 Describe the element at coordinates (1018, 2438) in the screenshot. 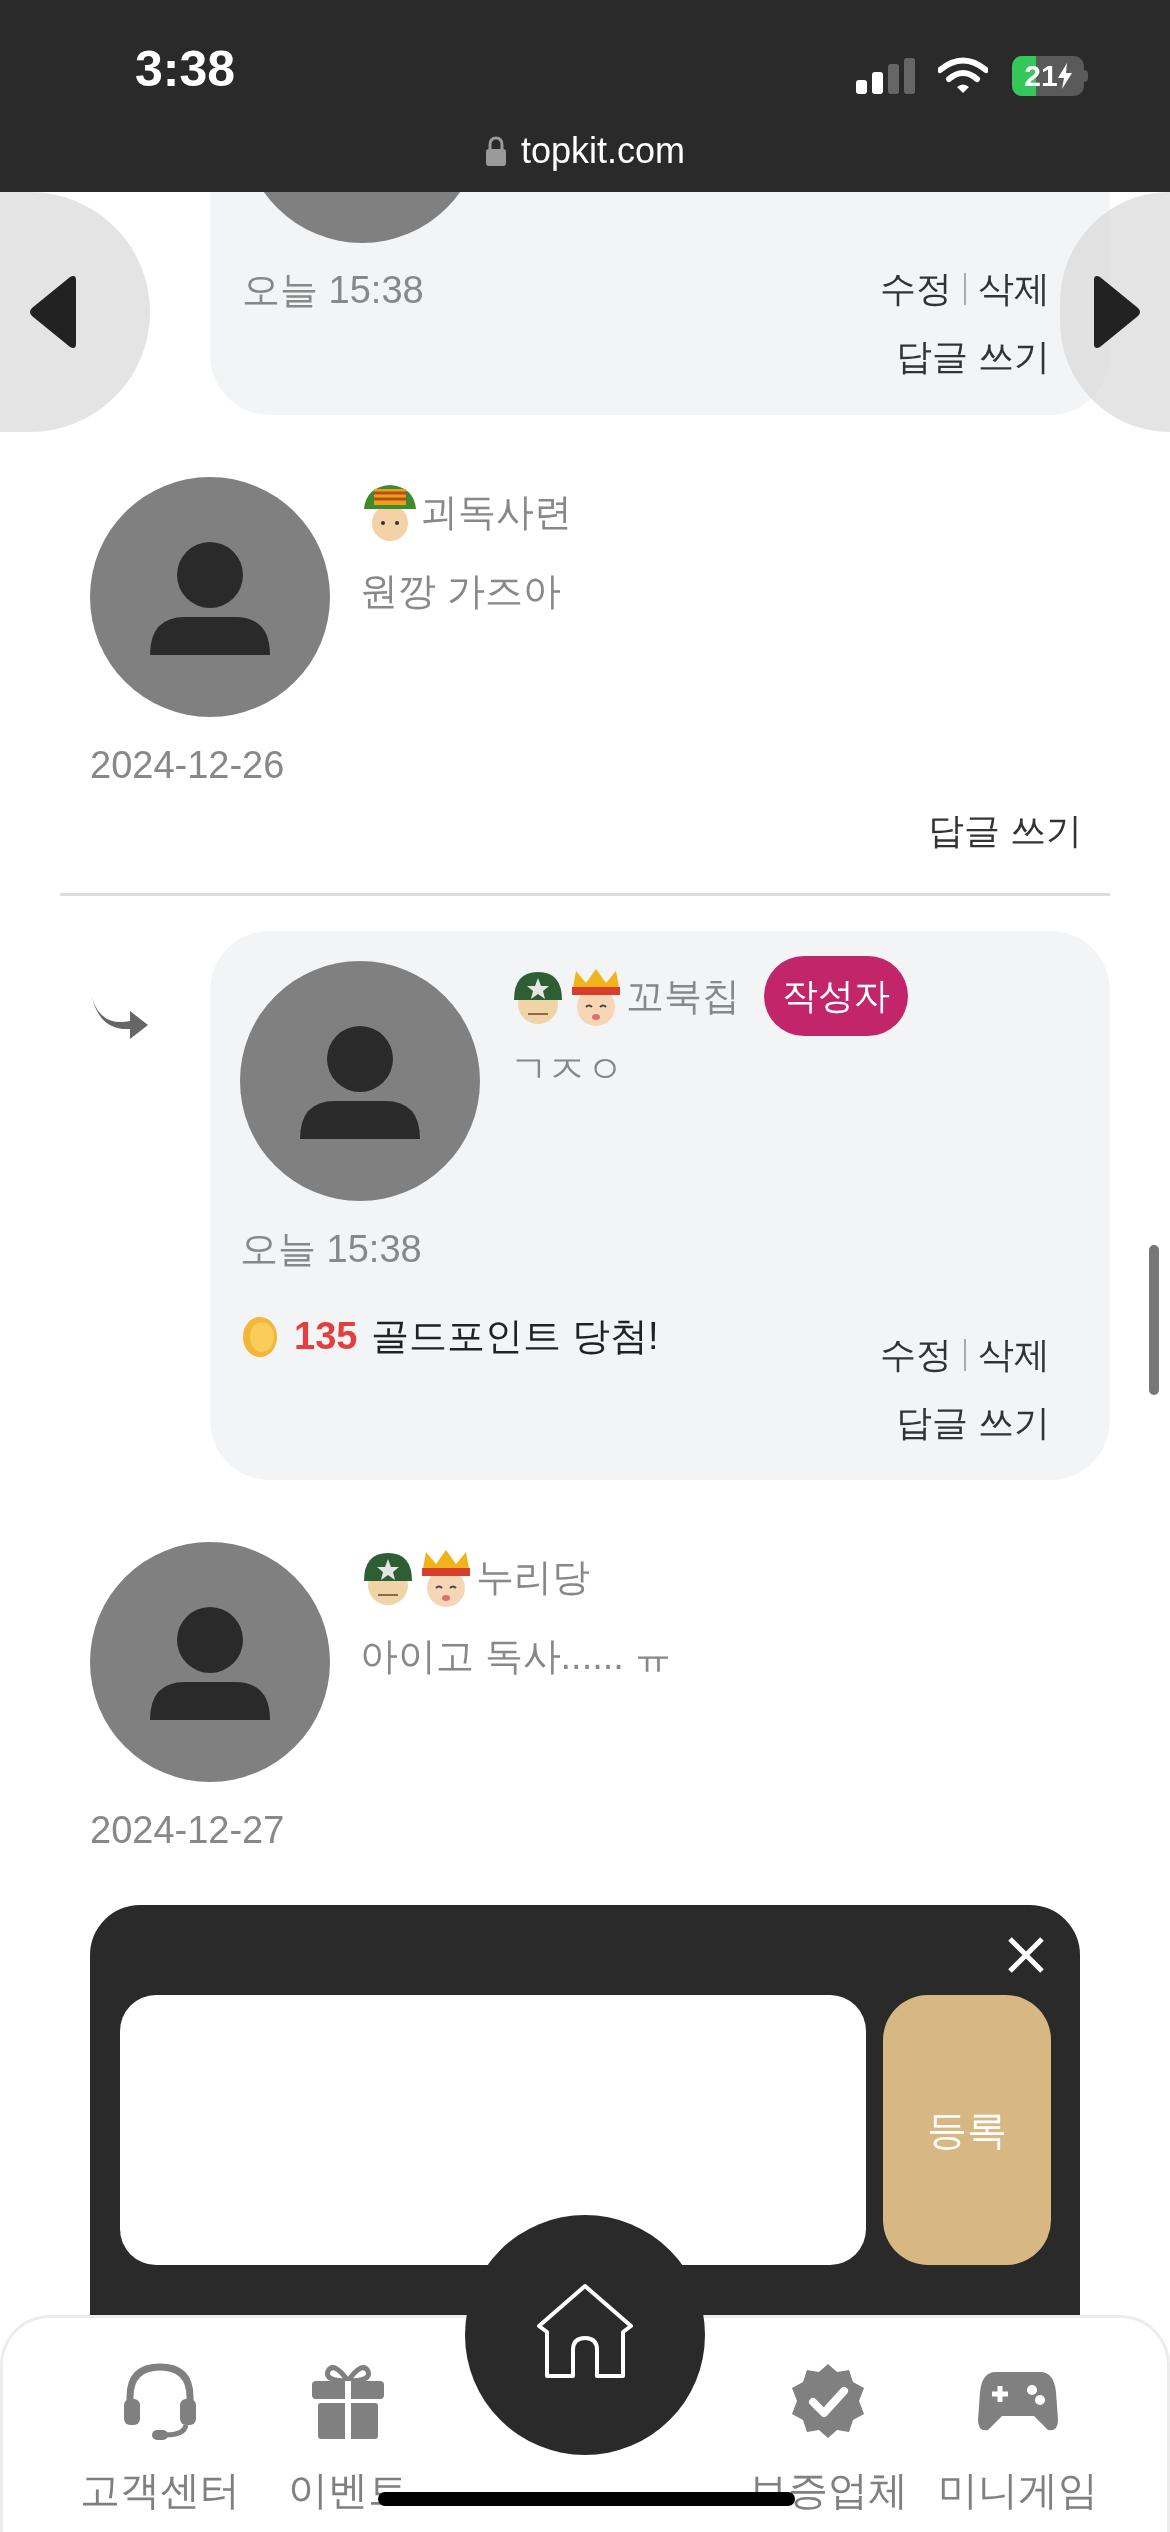

I see `nav-item: 미니게임` at that location.